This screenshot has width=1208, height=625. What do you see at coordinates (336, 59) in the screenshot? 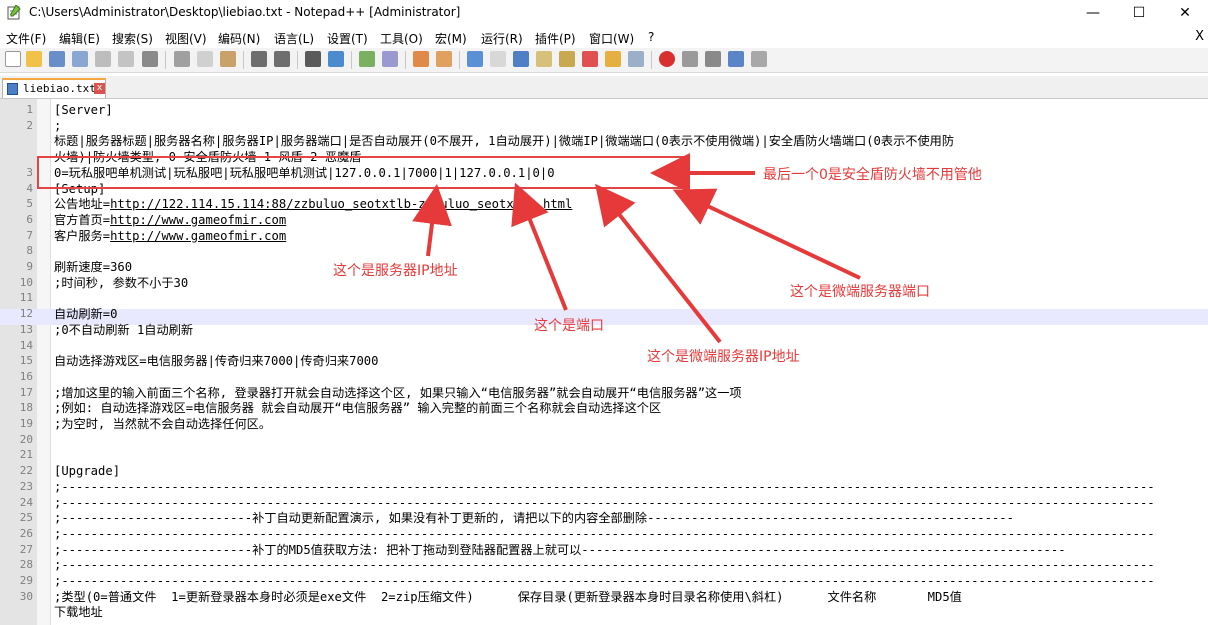
I see `replace-icon` at bounding box center [336, 59].